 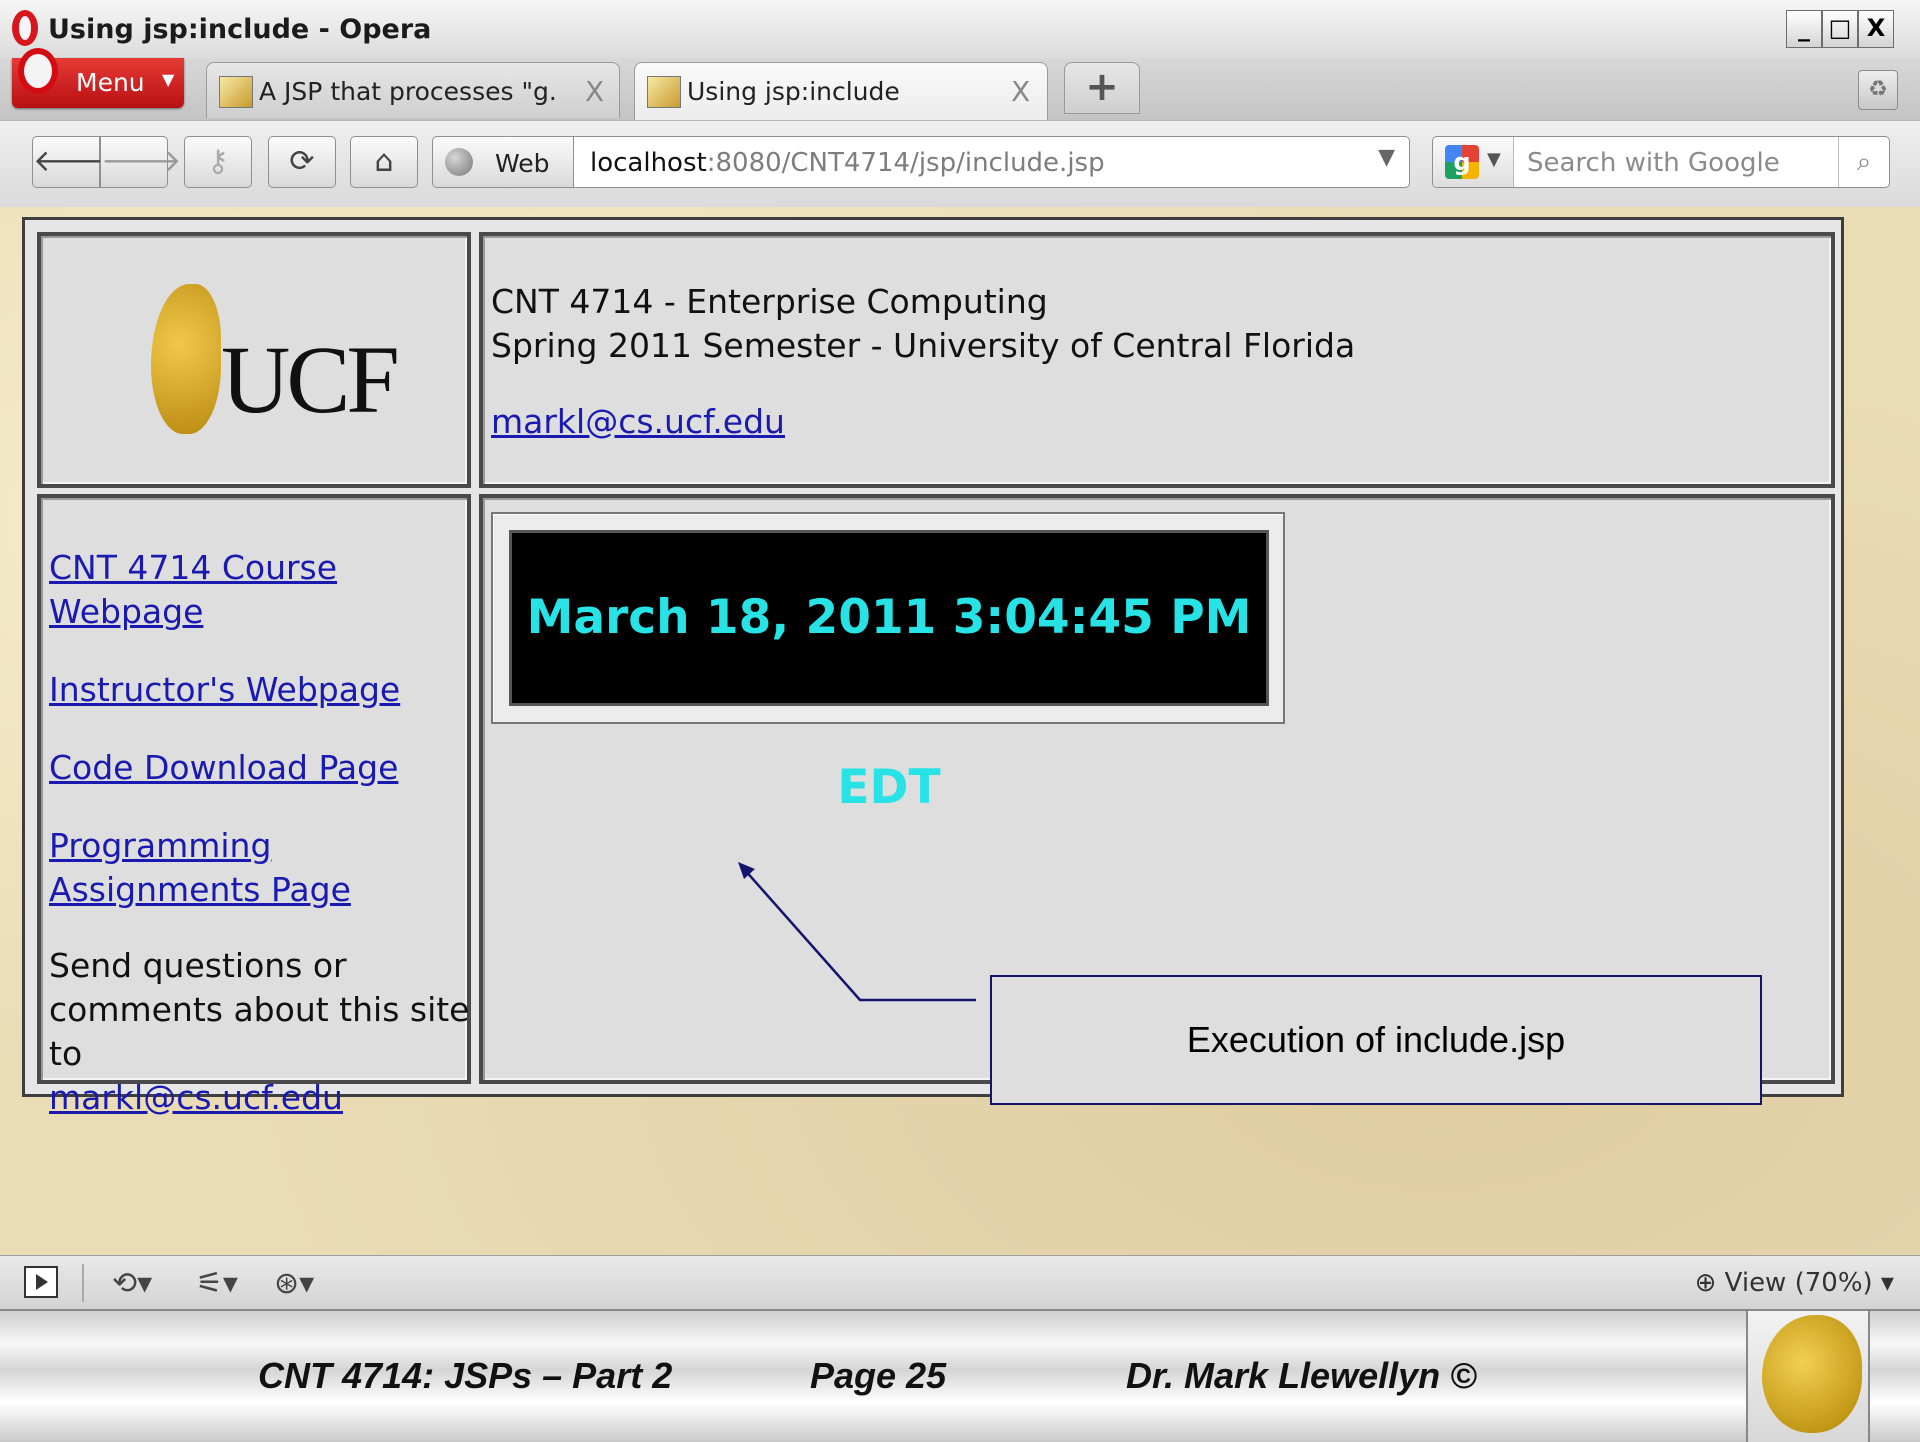 I want to click on opera-menu-button: Menu ▼, so click(x=98, y=78).